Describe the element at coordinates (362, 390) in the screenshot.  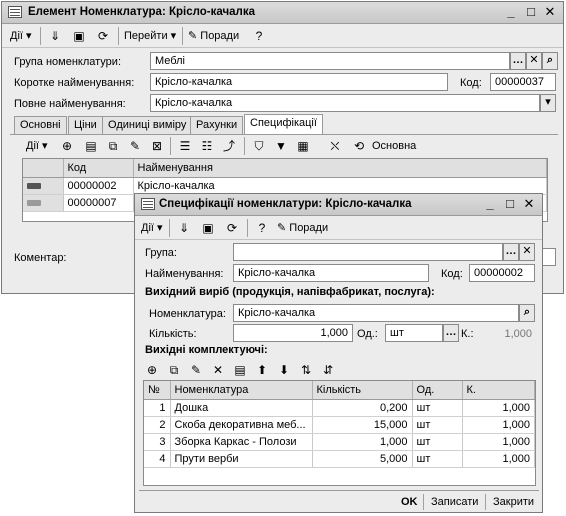
I see `column-quantity: Кількість` at that location.